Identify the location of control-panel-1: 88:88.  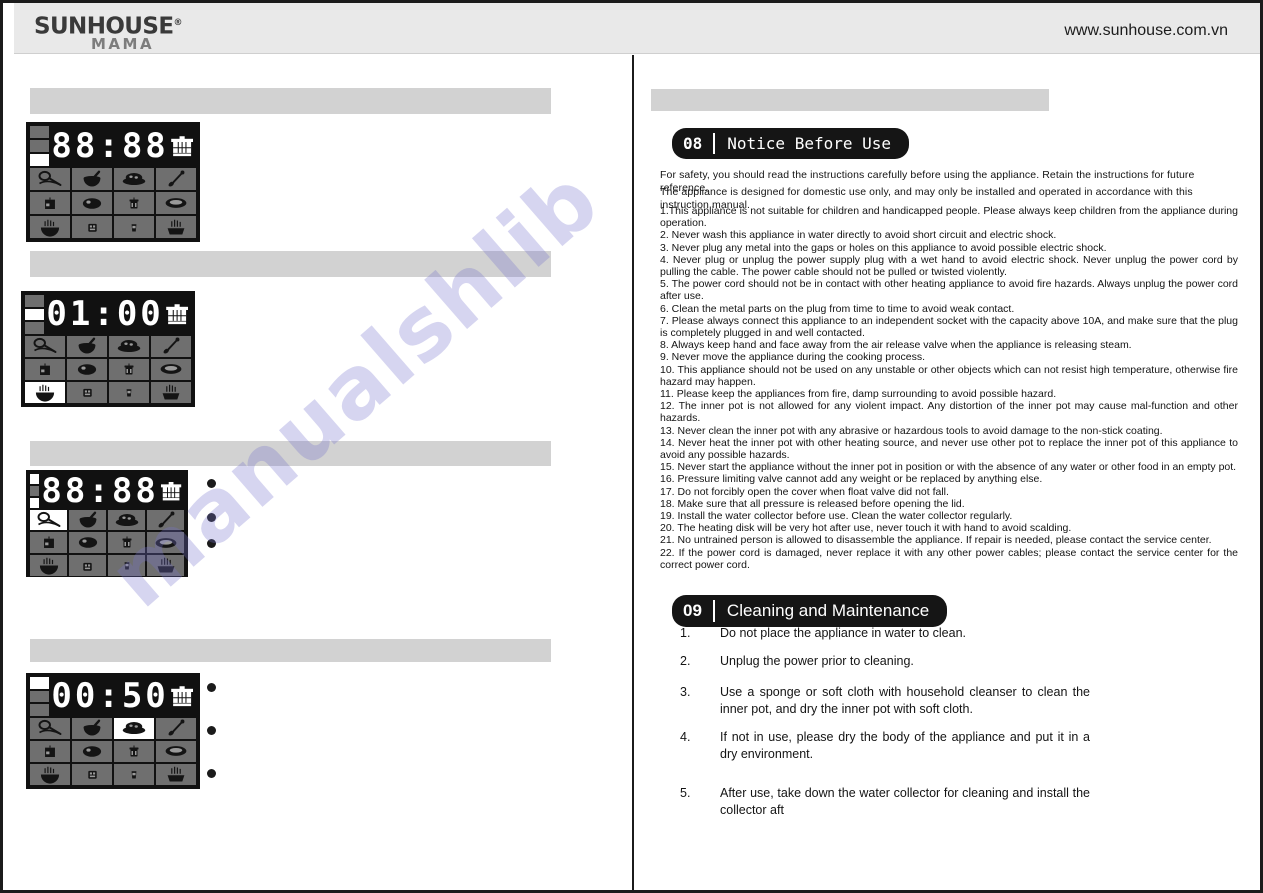
(113, 182).